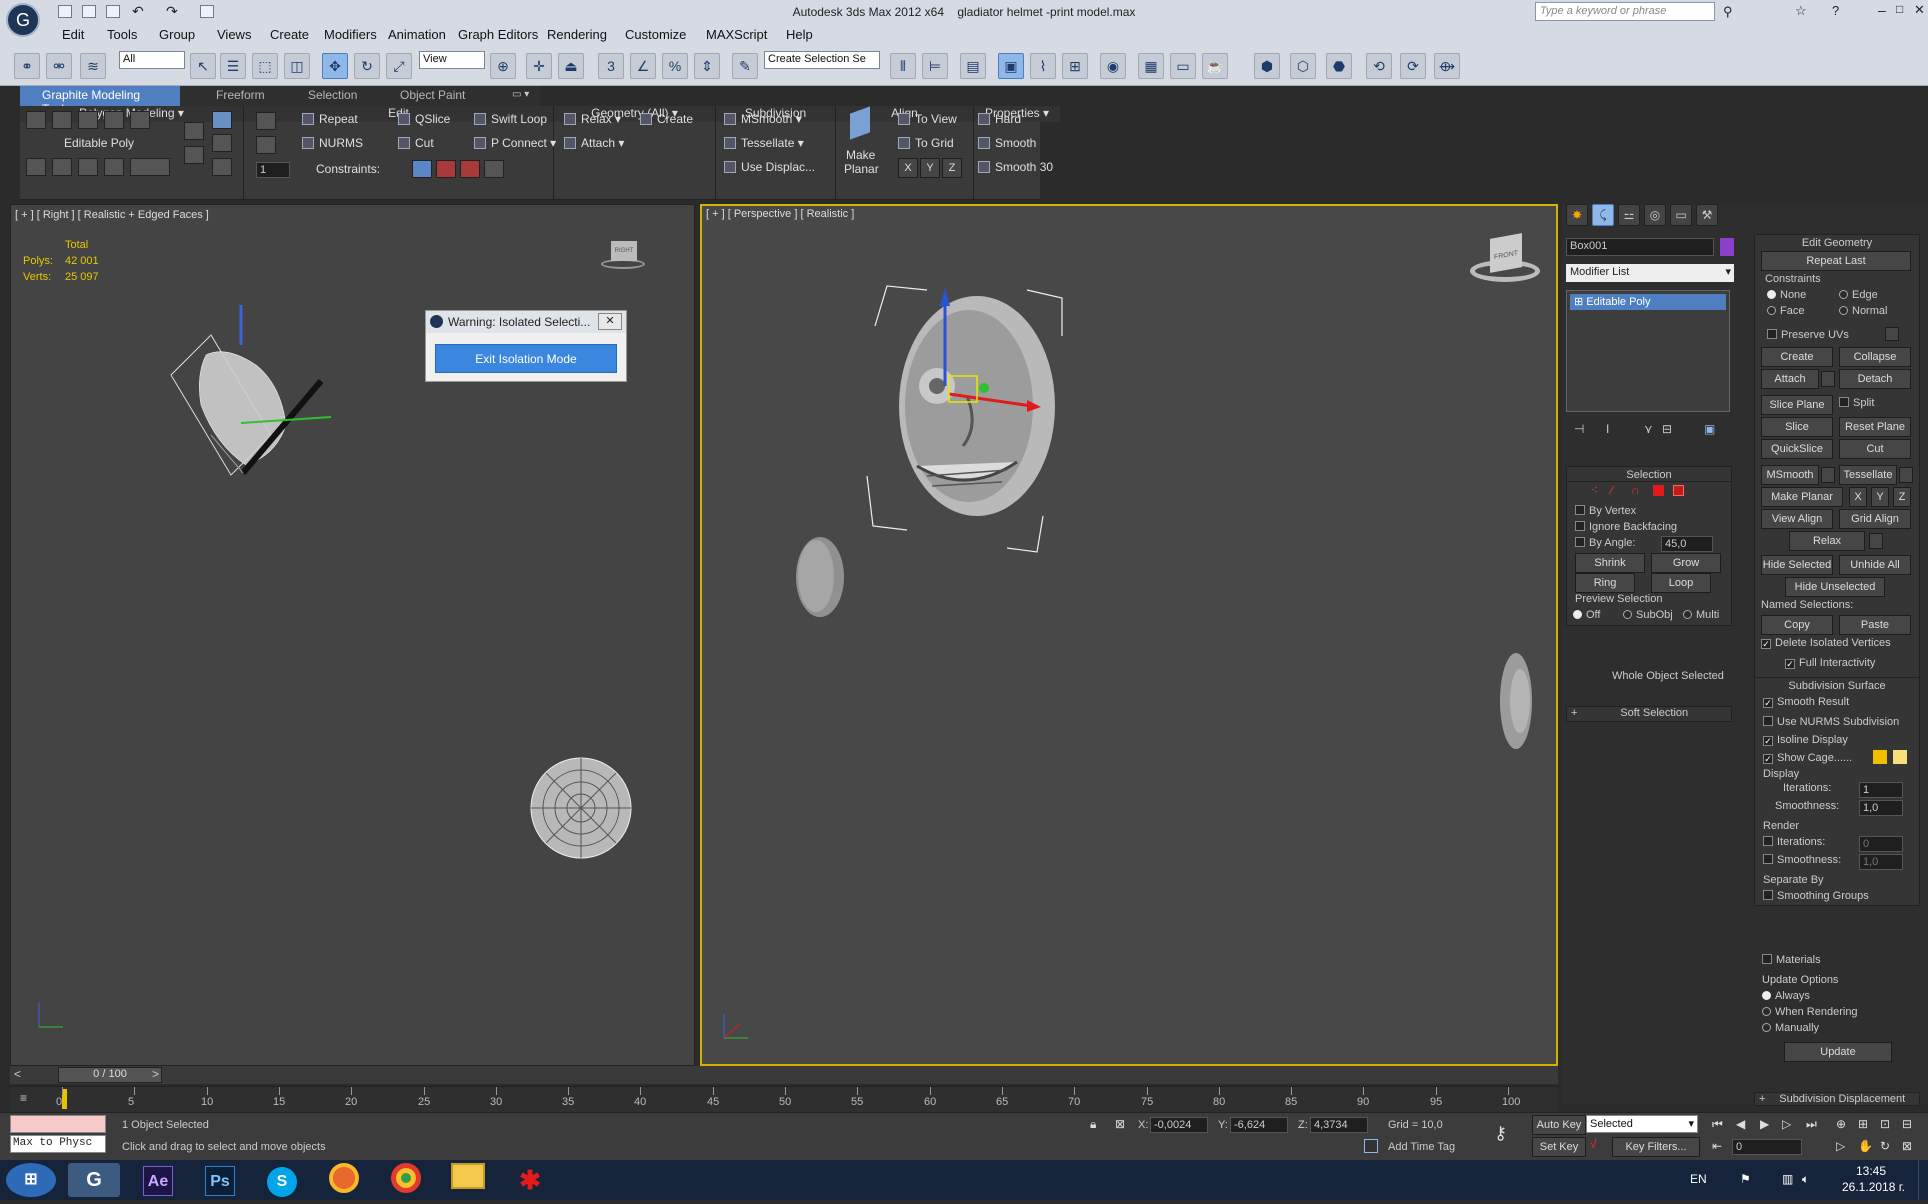 The width and height of the screenshot is (1928, 1204). Describe the element at coordinates (470, 169) in the screenshot. I see `constraint-face-icon` at that location.